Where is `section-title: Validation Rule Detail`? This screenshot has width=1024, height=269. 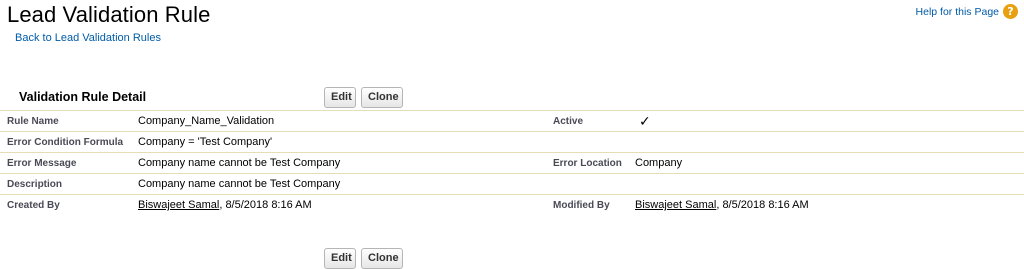 section-title: Validation Rule Detail is located at coordinates (83, 97).